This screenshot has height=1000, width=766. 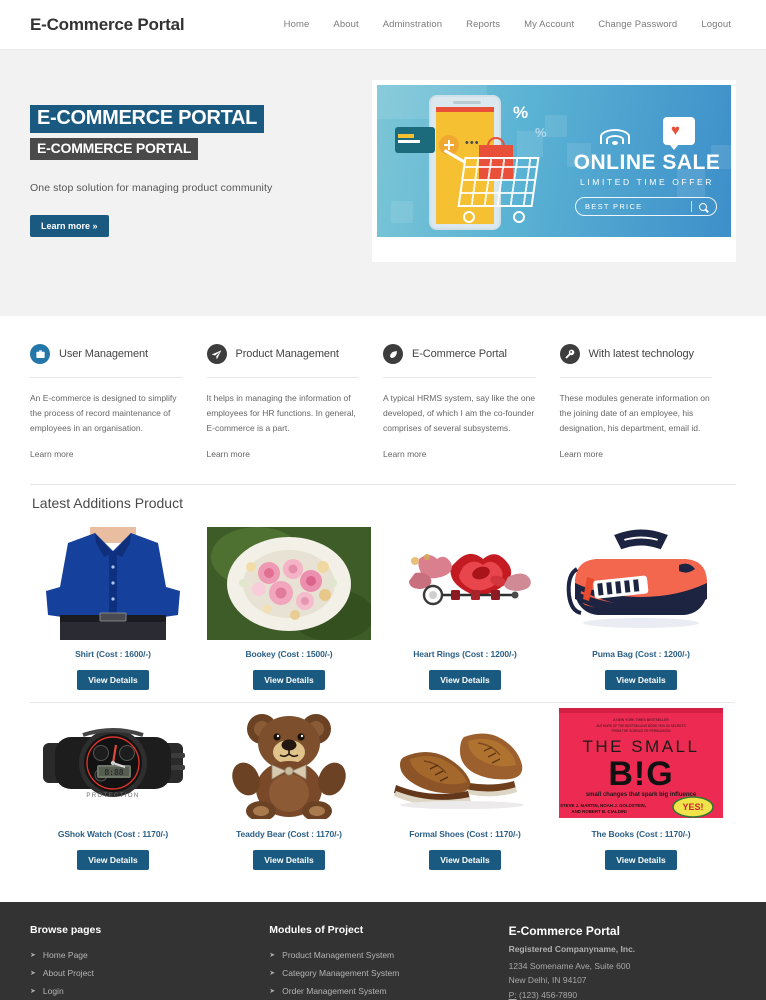 What do you see at coordinates (40, 354) in the screenshot?
I see `briefcase-icon` at bounding box center [40, 354].